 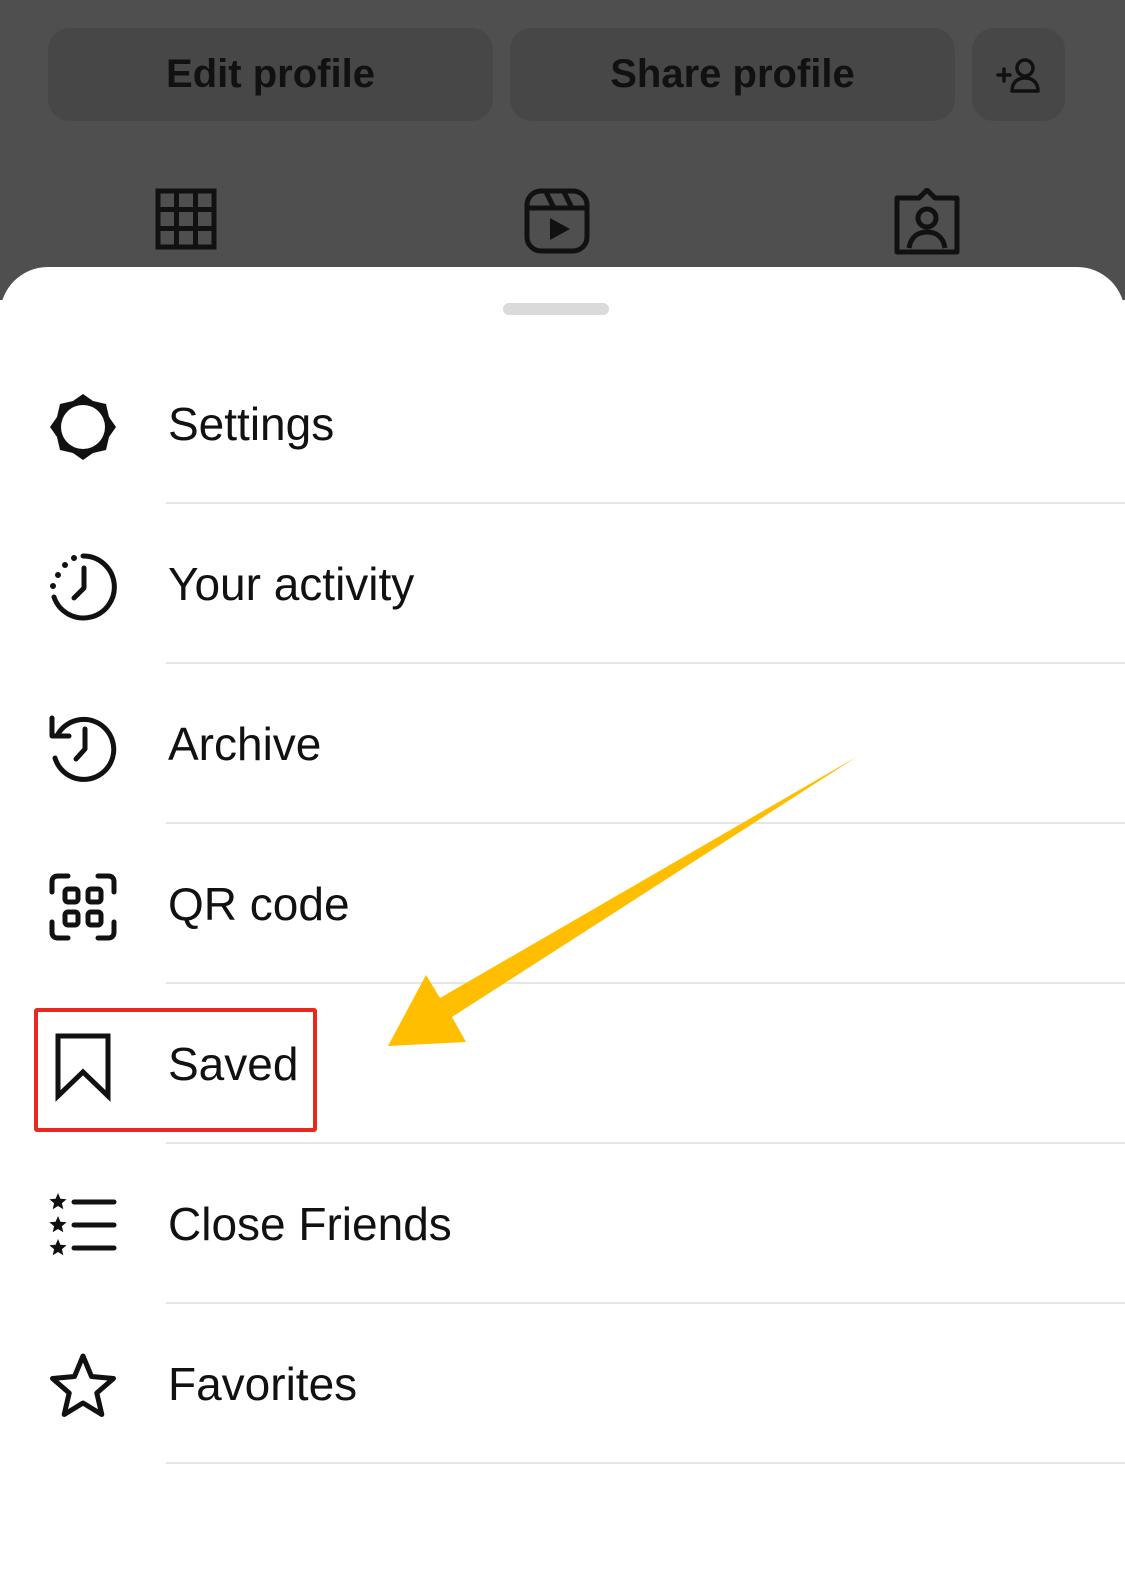 I want to click on pointer-arrow, so click(x=623, y=901).